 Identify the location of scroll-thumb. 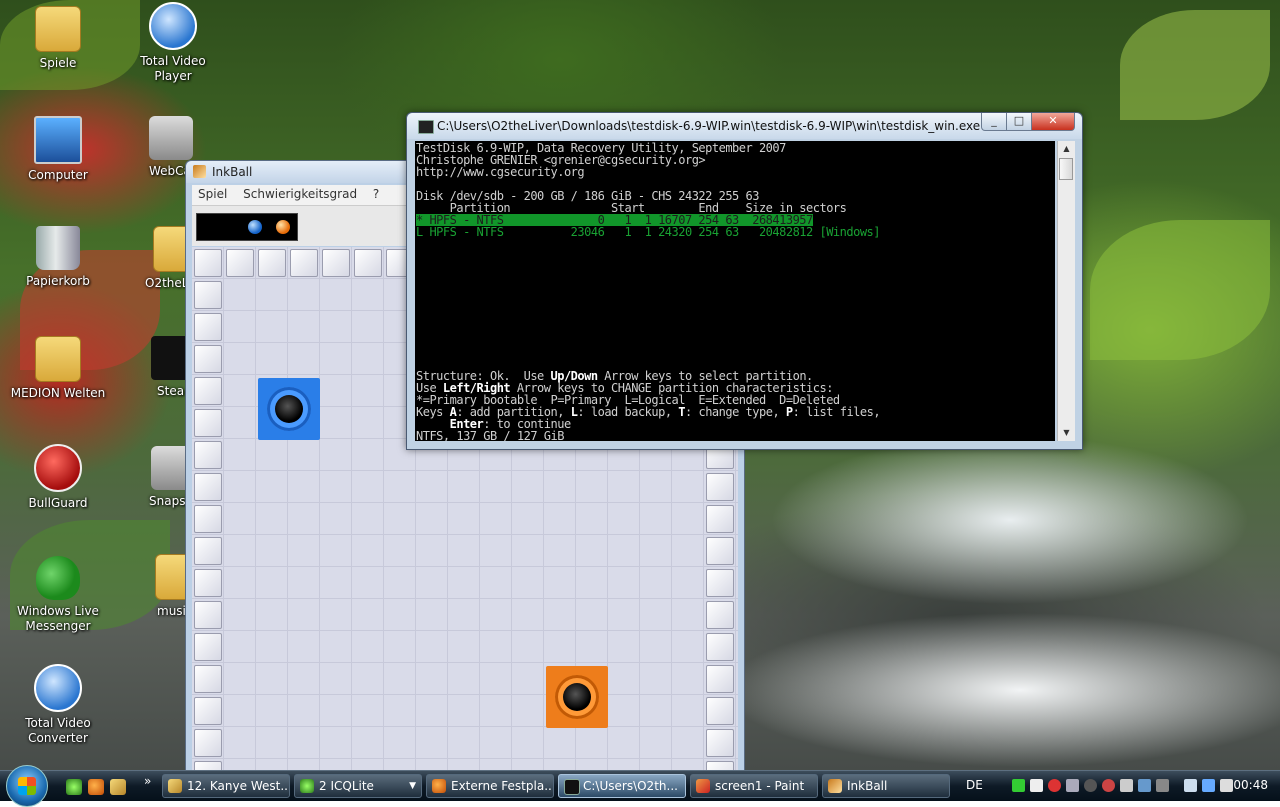
(1066, 169).